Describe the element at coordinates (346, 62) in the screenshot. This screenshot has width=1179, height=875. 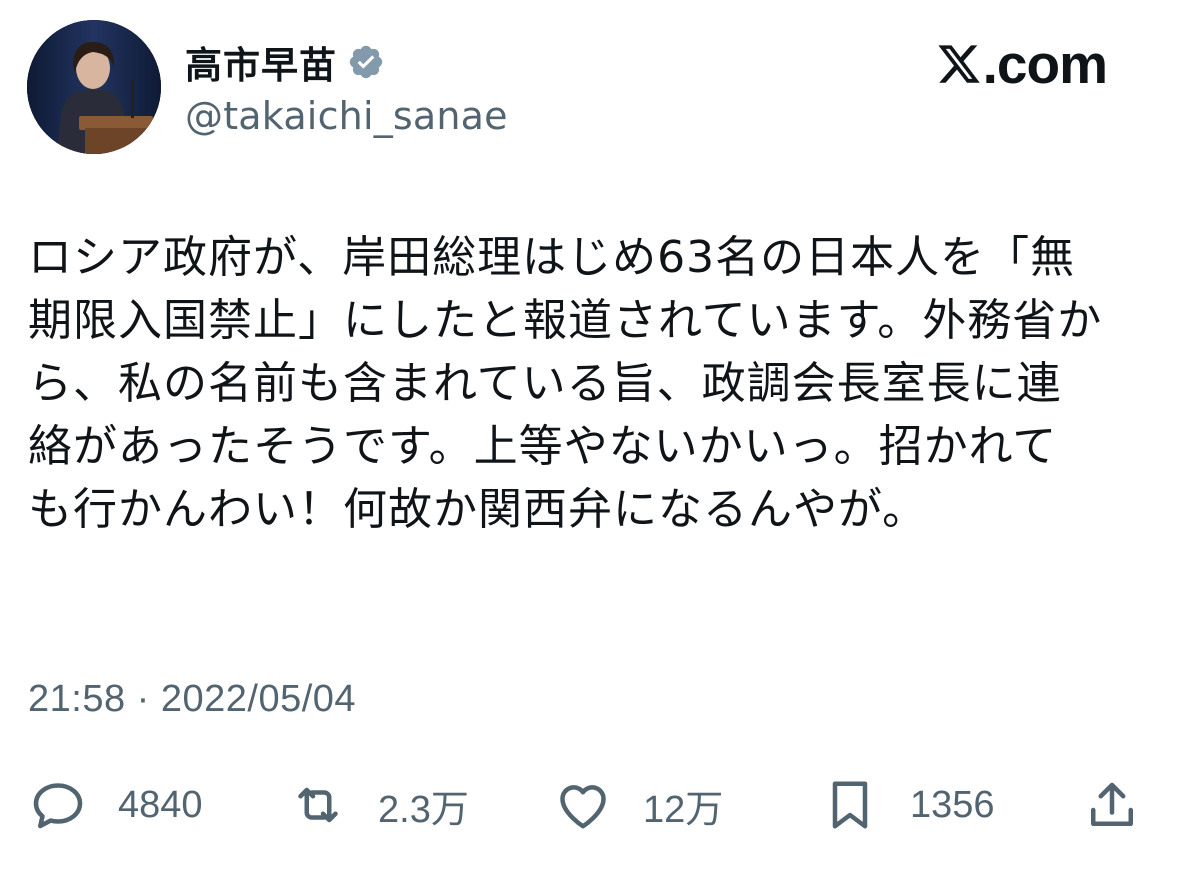
I see `name-row: 高市早苗` at that location.